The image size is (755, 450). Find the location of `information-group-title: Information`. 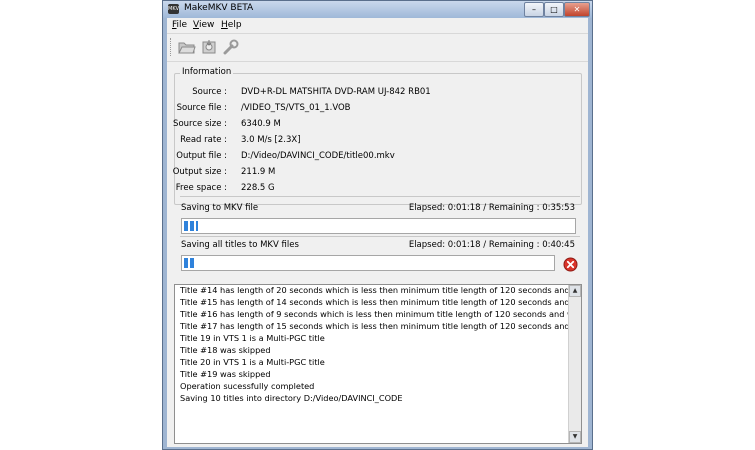

information-group-title: Information is located at coordinates (207, 72).